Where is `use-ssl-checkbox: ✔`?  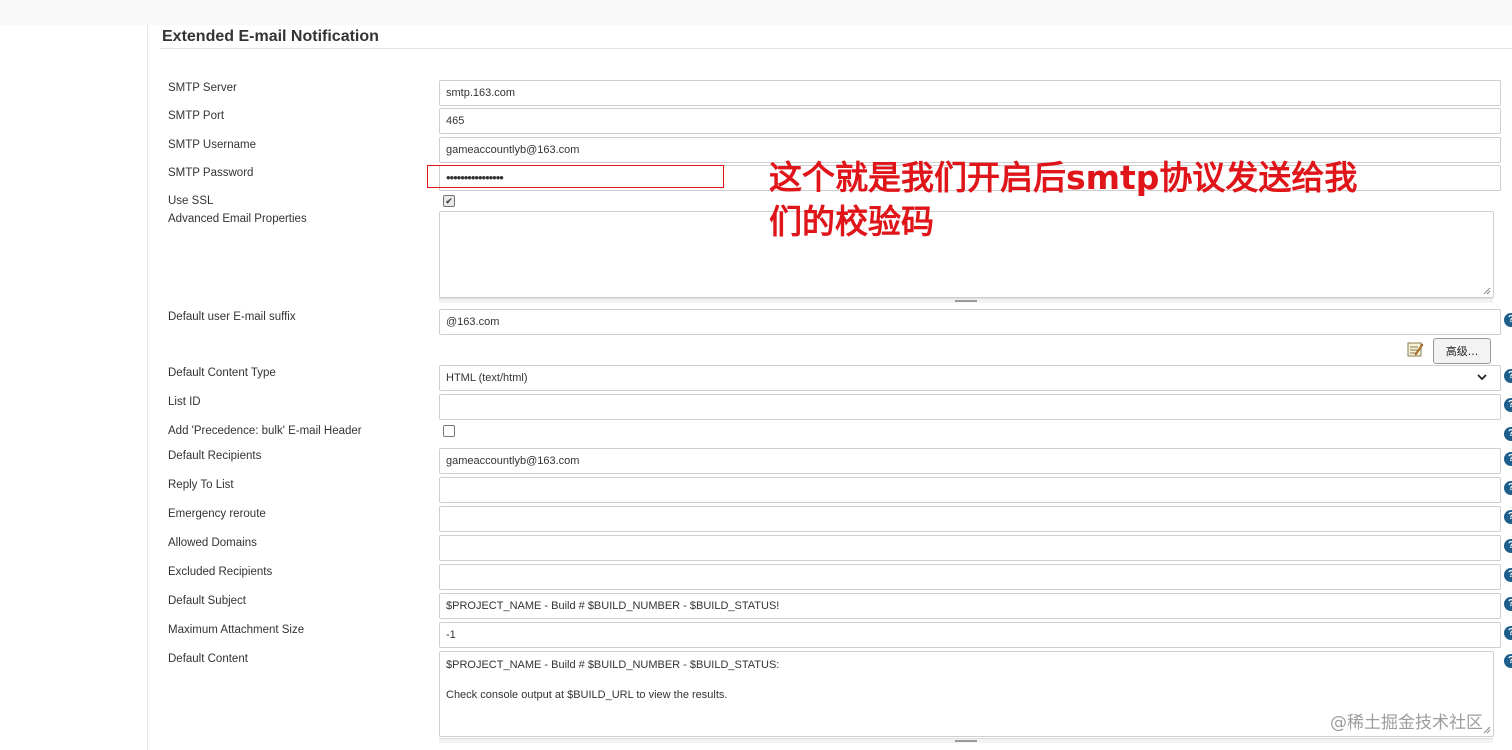 use-ssl-checkbox: ✔ is located at coordinates (449, 201).